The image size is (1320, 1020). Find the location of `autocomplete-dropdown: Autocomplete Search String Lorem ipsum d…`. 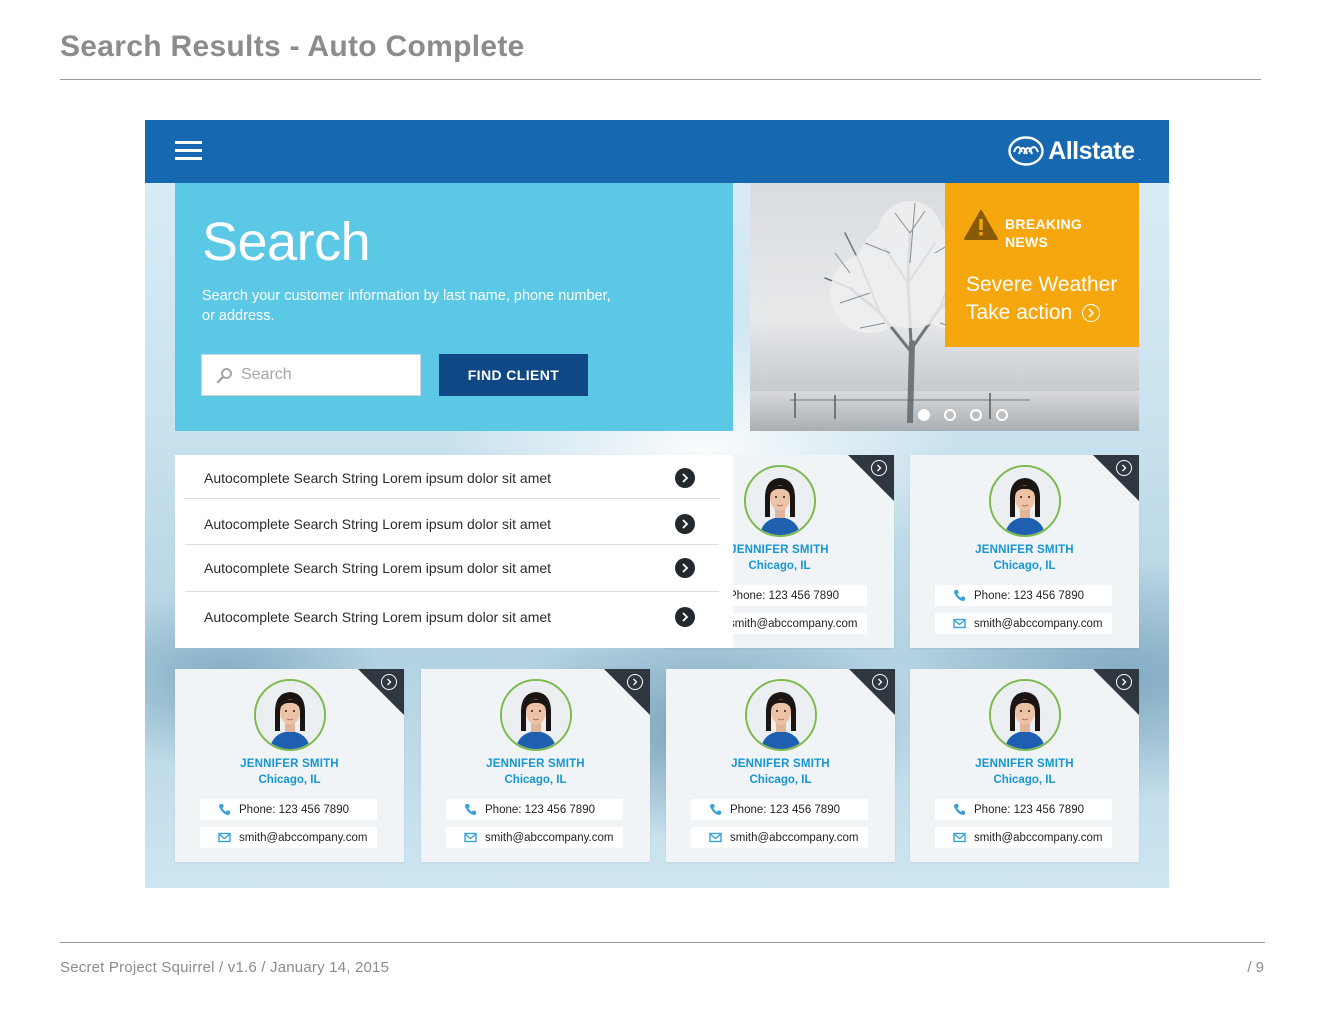

autocomplete-dropdown: Autocomplete Search String Lorem ipsum d… is located at coordinates (454, 551).